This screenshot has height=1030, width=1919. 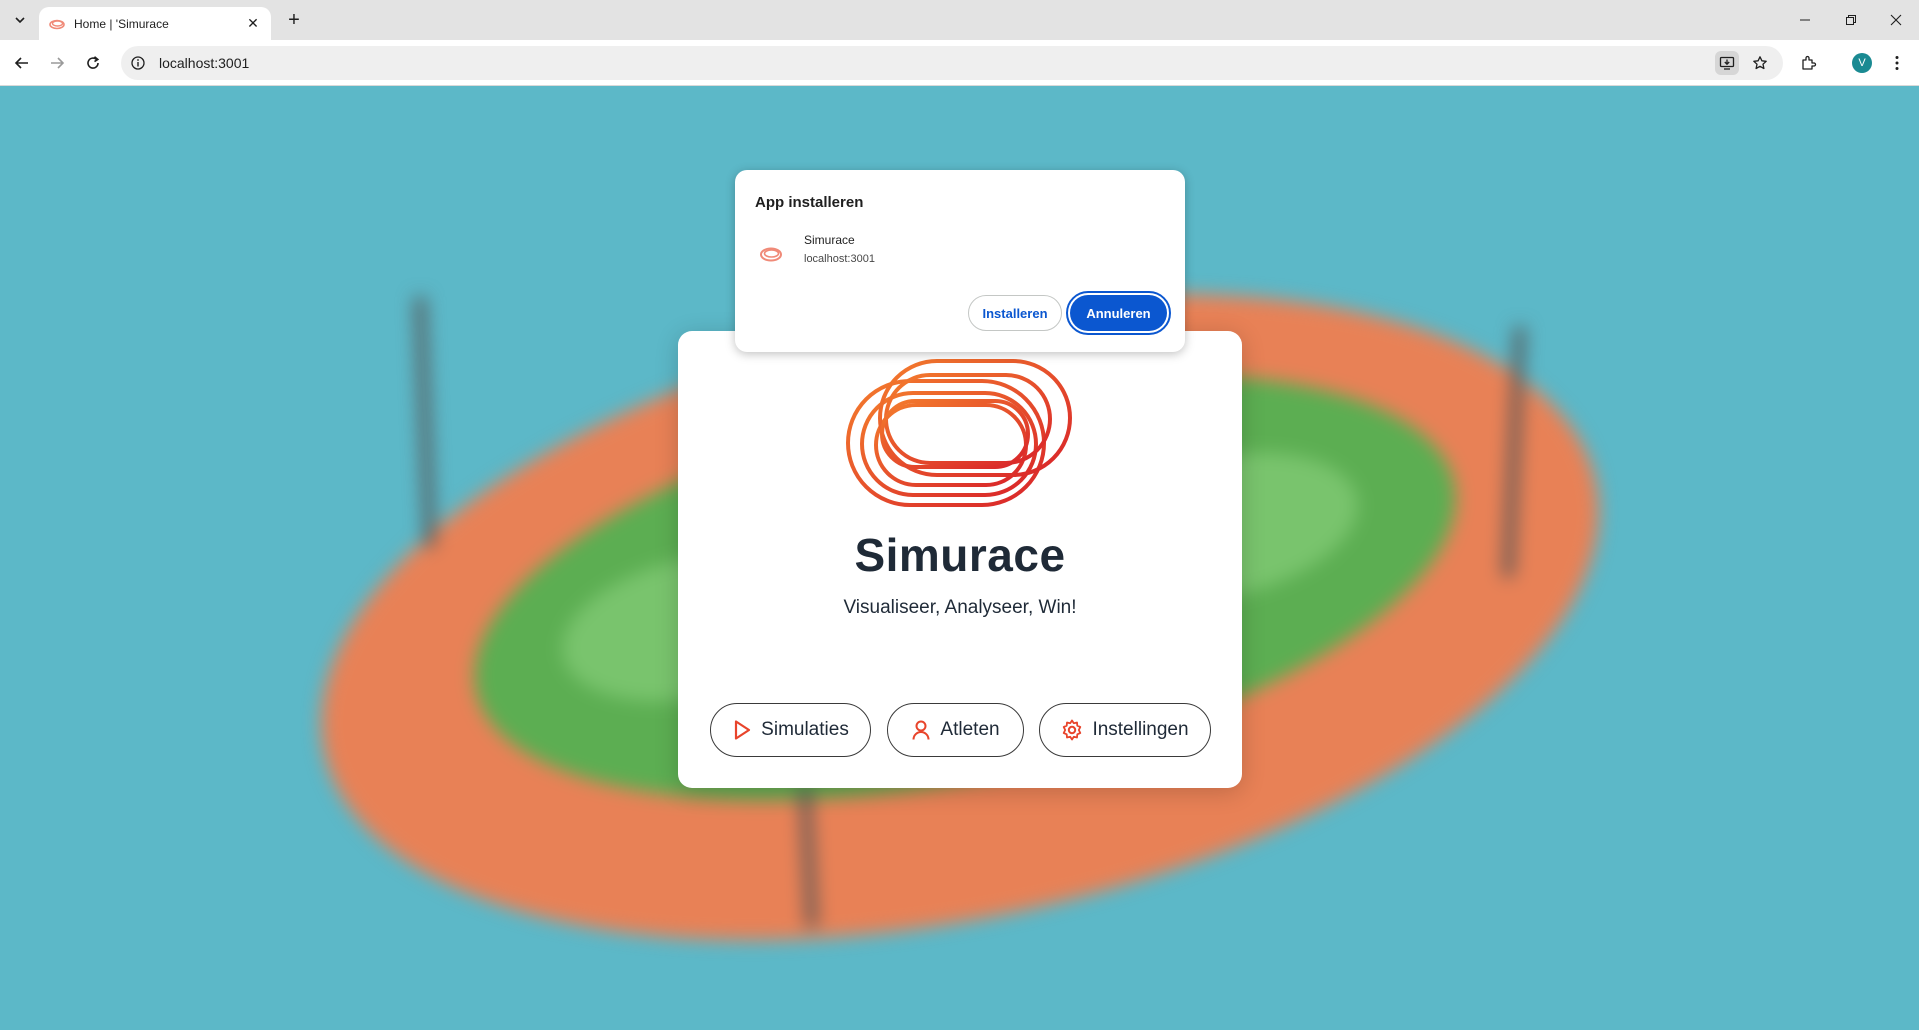 I want to click on dialog-title: App installeren, so click(x=809, y=202).